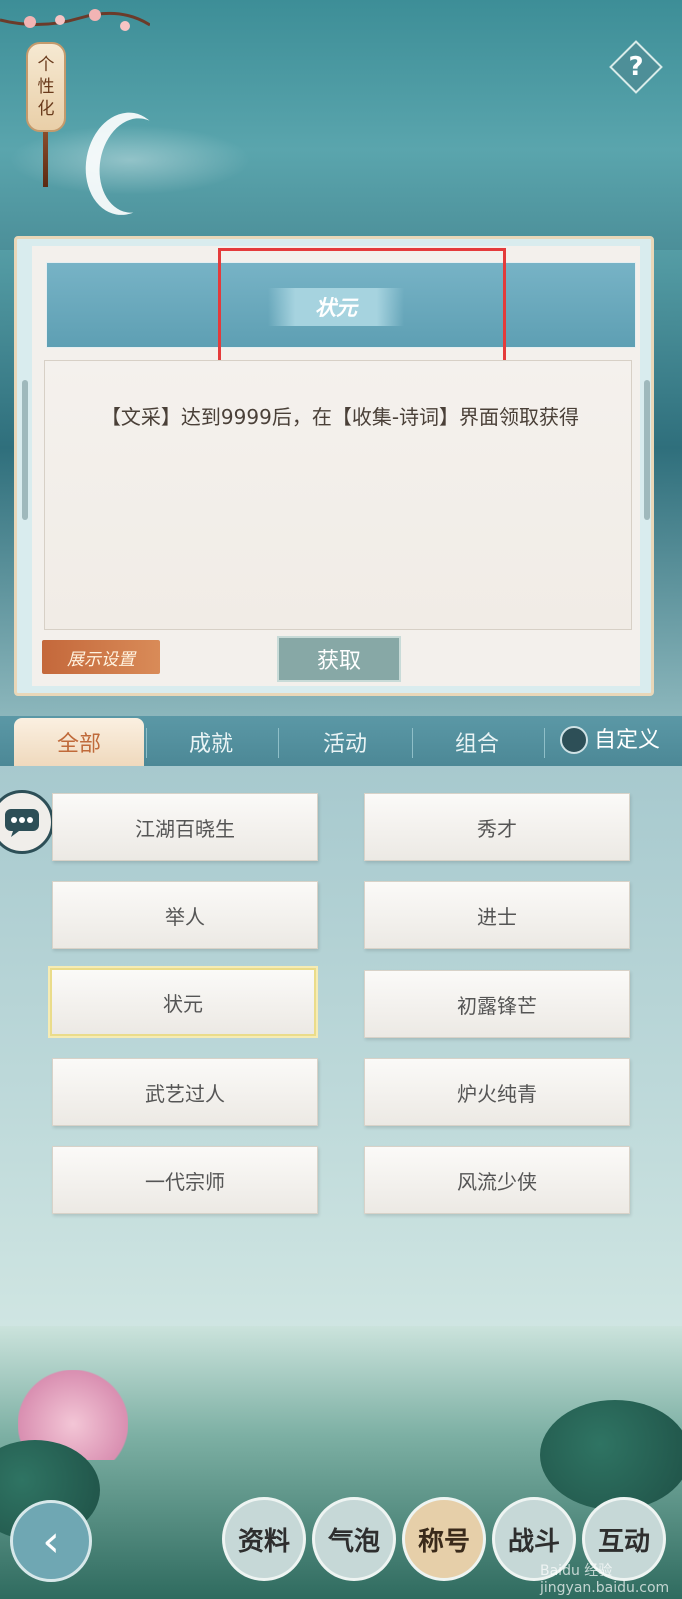 The height and width of the screenshot is (1599, 682). What do you see at coordinates (636, 67) in the screenshot?
I see `question-icon: ?` at bounding box center [636, 67].